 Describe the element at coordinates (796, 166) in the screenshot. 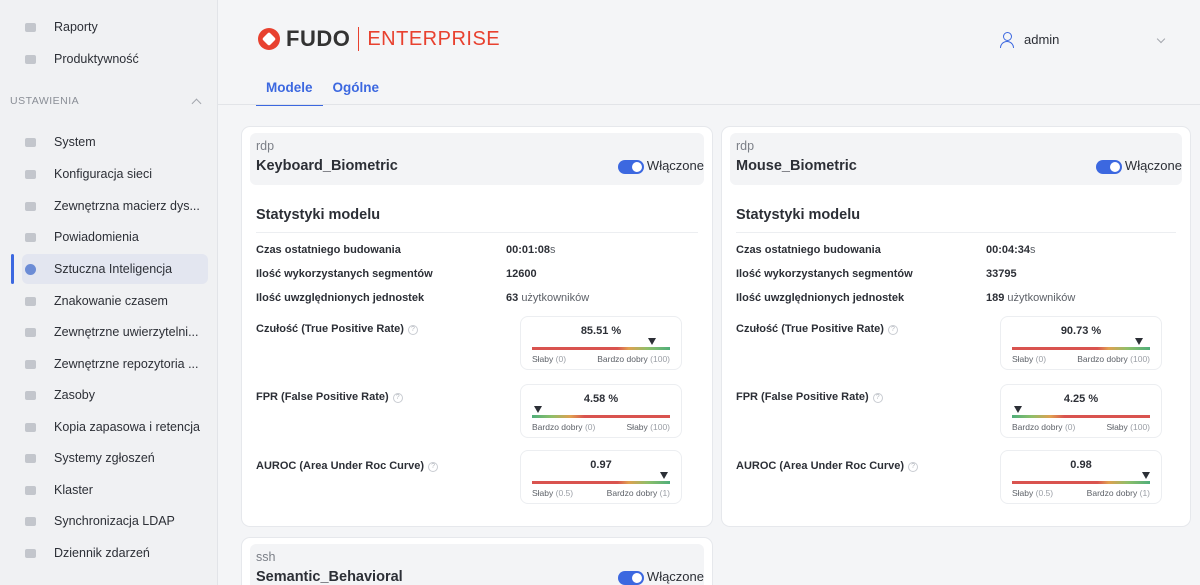

I see `model-name: Mouse_Biometric` at that location.